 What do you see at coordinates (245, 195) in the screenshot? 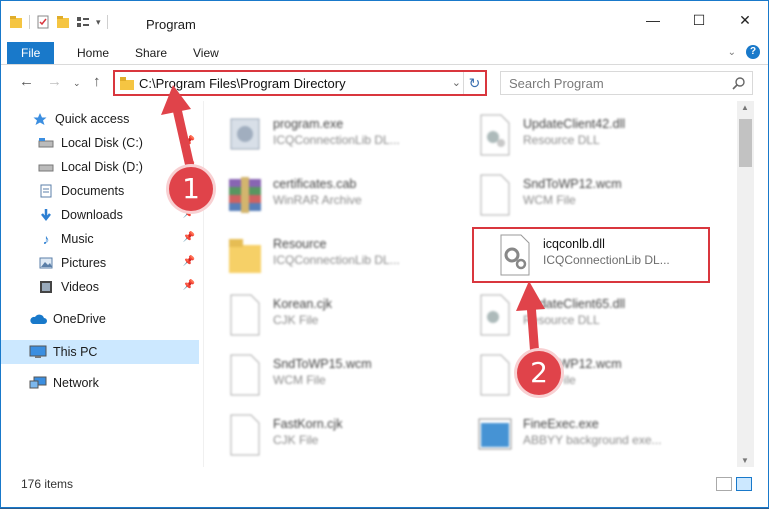
I see `archive-icon` at bounding box center [245, 195].